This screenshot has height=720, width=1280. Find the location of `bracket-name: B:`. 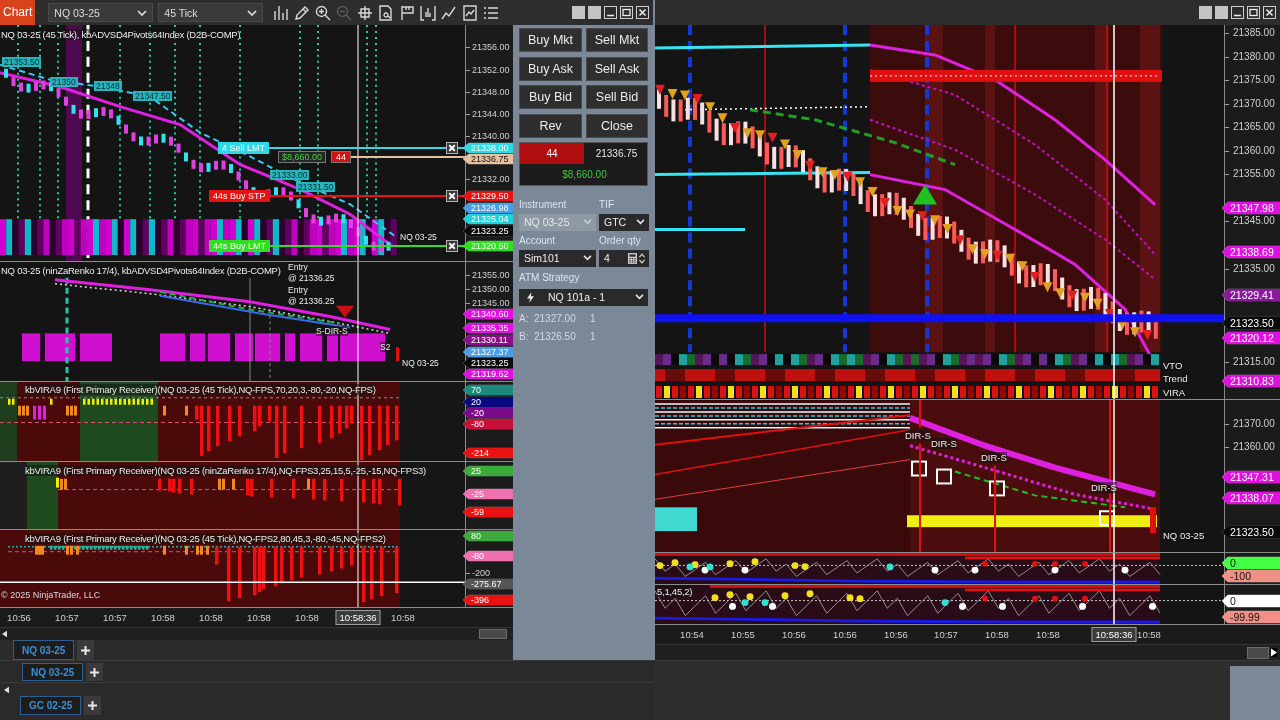

bracket-name: B: is located at coordinates (524, 336).